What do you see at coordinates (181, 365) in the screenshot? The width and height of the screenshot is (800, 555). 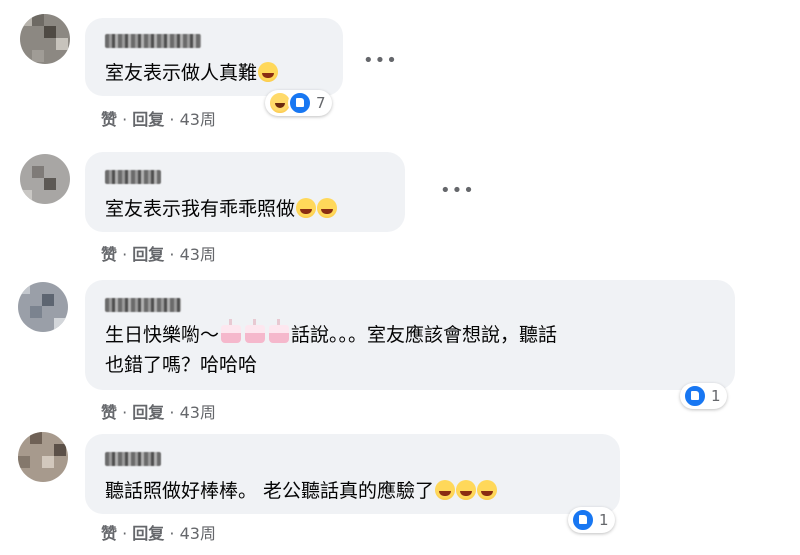 I see `comment-text-line-2: 也錯了嗎？哈哈哈` at bounding box center [181, 365].